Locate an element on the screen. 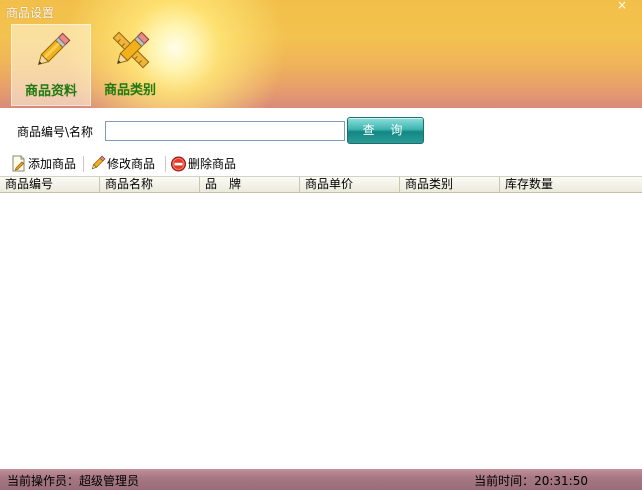 Image resolution: width=642 pixels, height=490 pixels. pencil-edit-icon is located at coordinates (97, 163).